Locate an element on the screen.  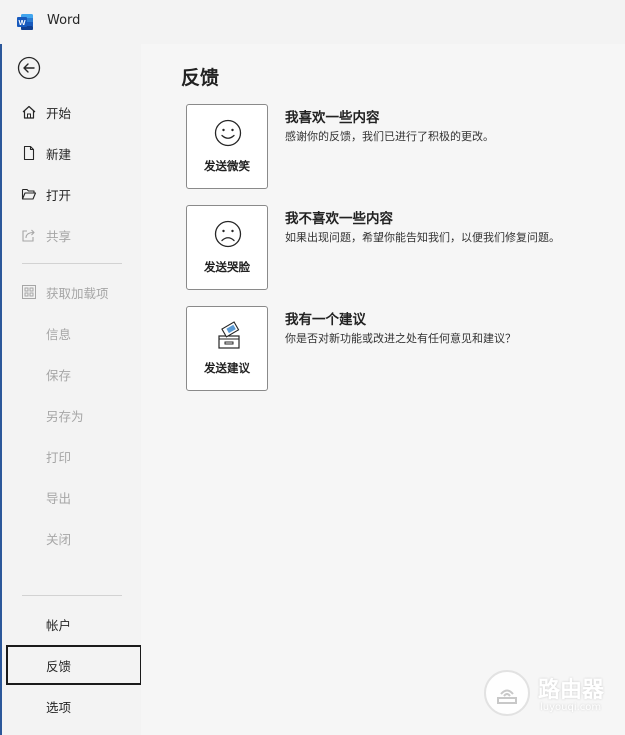
feedback-title-like: 我喜欢一些内容 is located at coordinates (332, 118).